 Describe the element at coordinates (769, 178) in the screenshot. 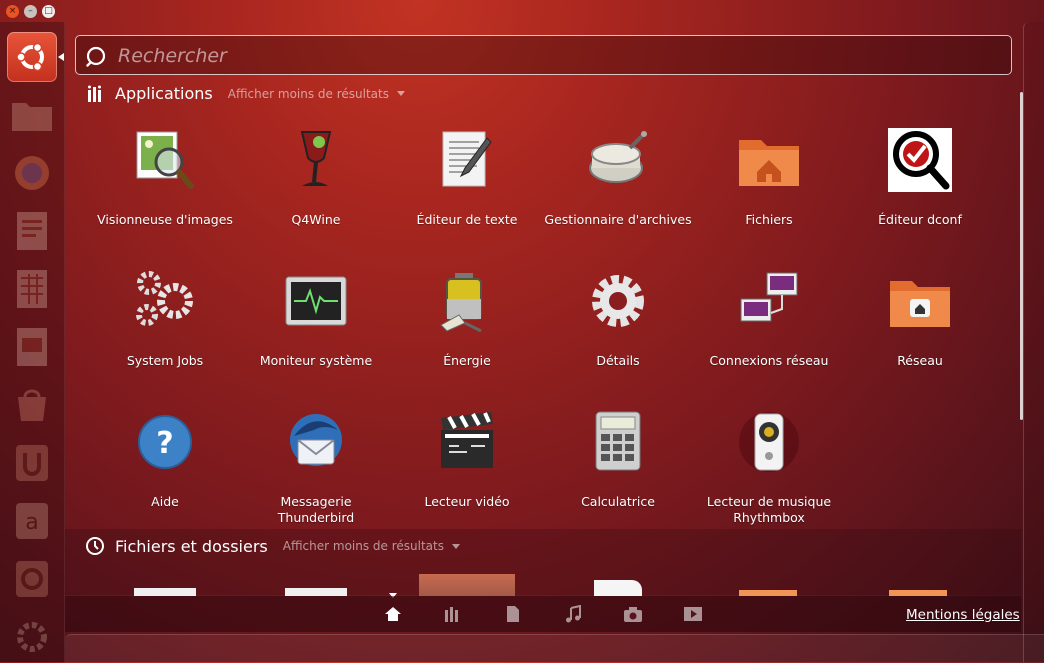

I see `app-files: Fichiers` at that location.